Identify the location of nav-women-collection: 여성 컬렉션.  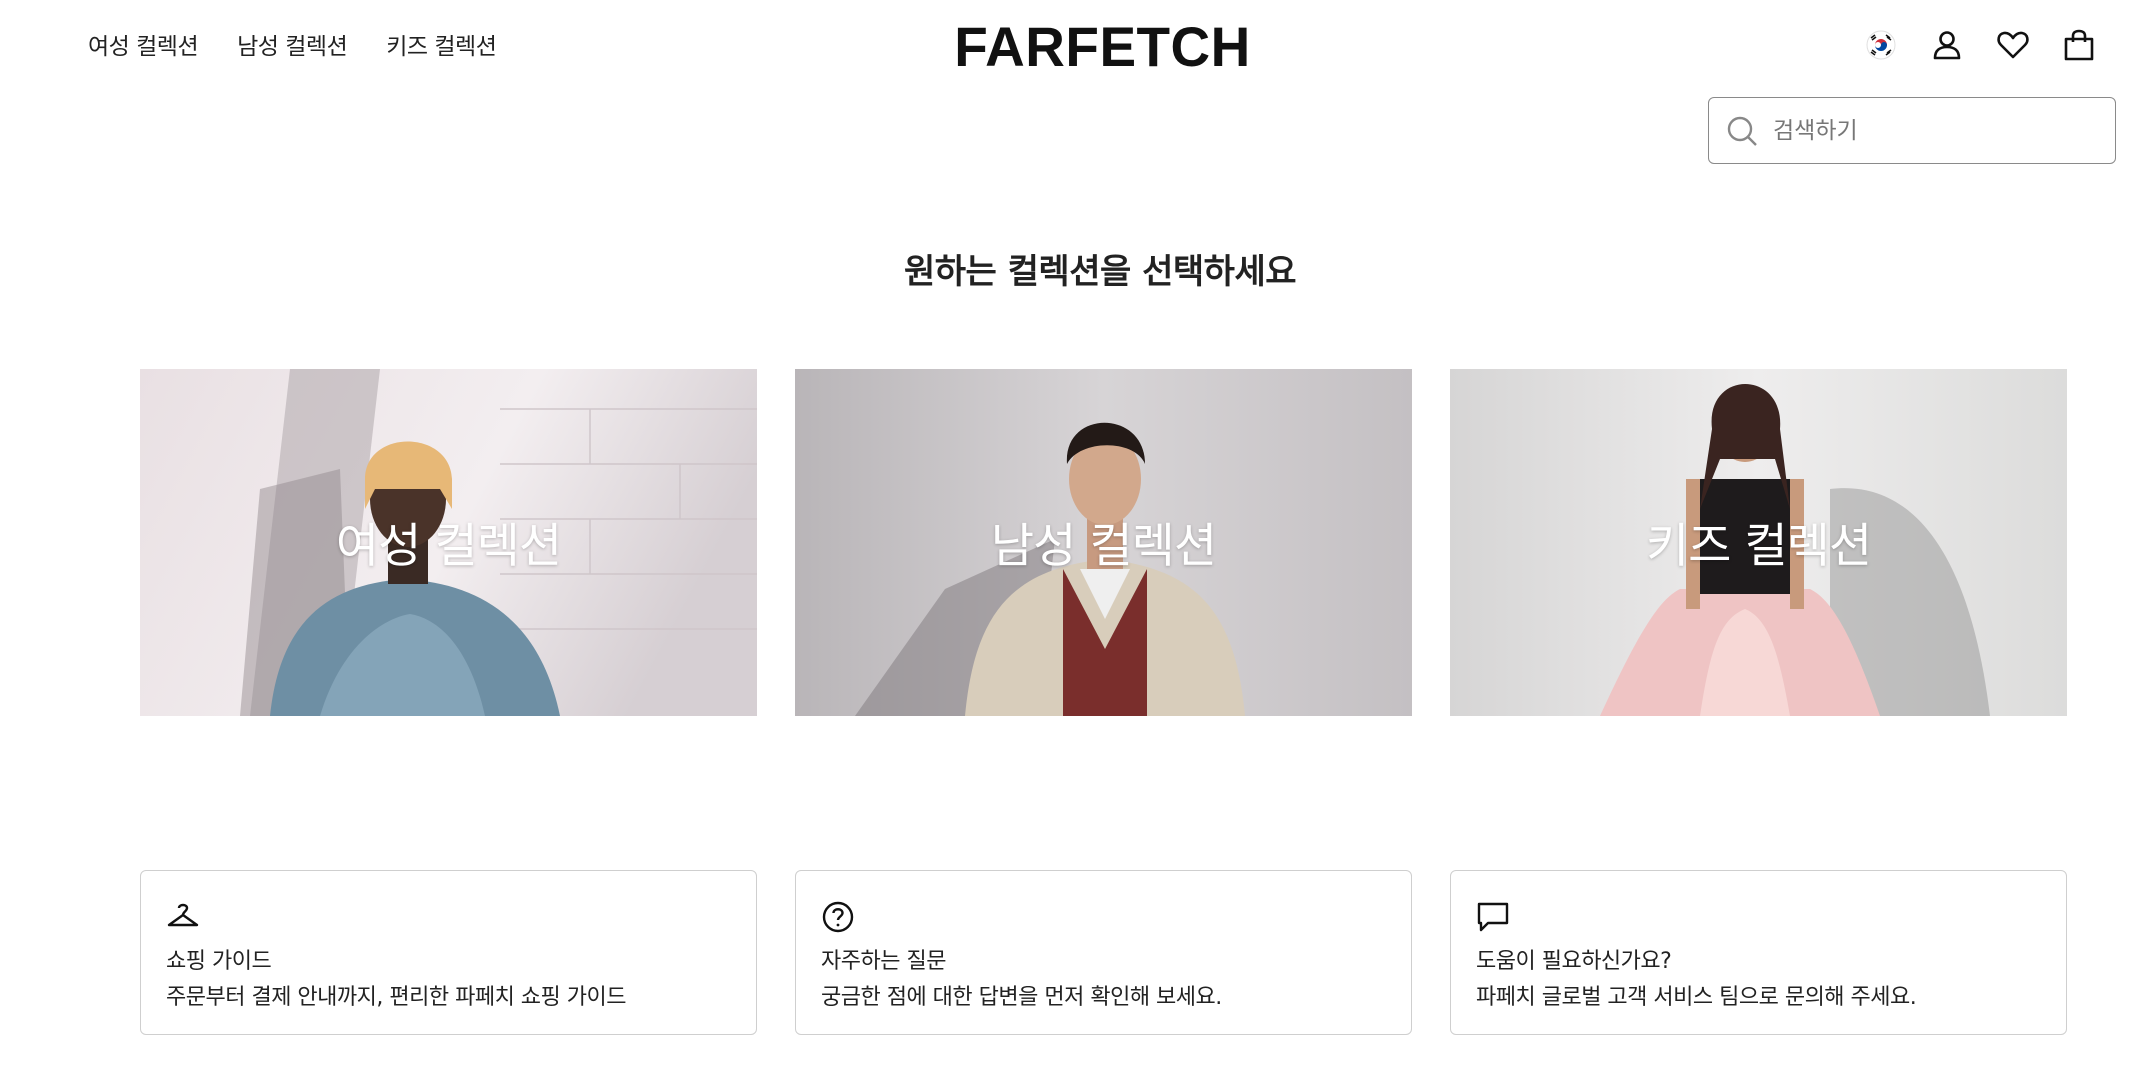
(143, 44).